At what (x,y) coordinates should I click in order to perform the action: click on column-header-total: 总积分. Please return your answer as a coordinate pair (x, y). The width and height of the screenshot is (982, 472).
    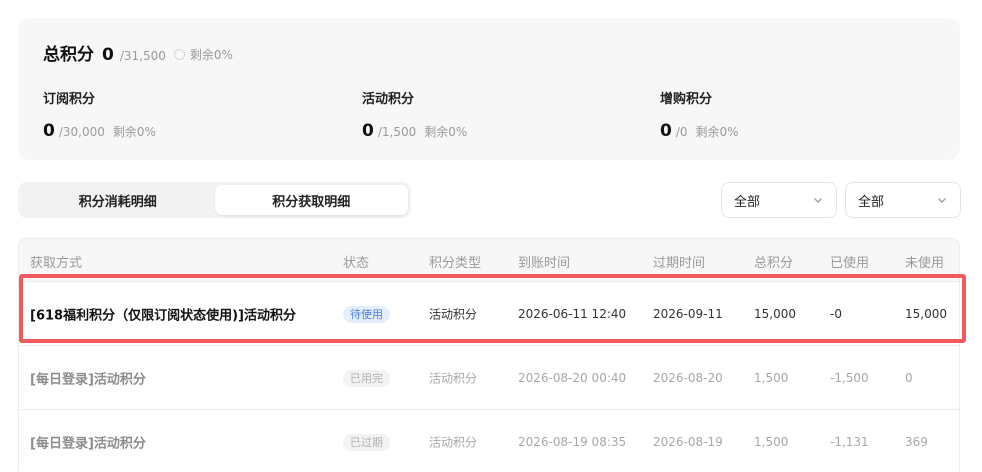
    Looking at the image, I should click on (774, 263).